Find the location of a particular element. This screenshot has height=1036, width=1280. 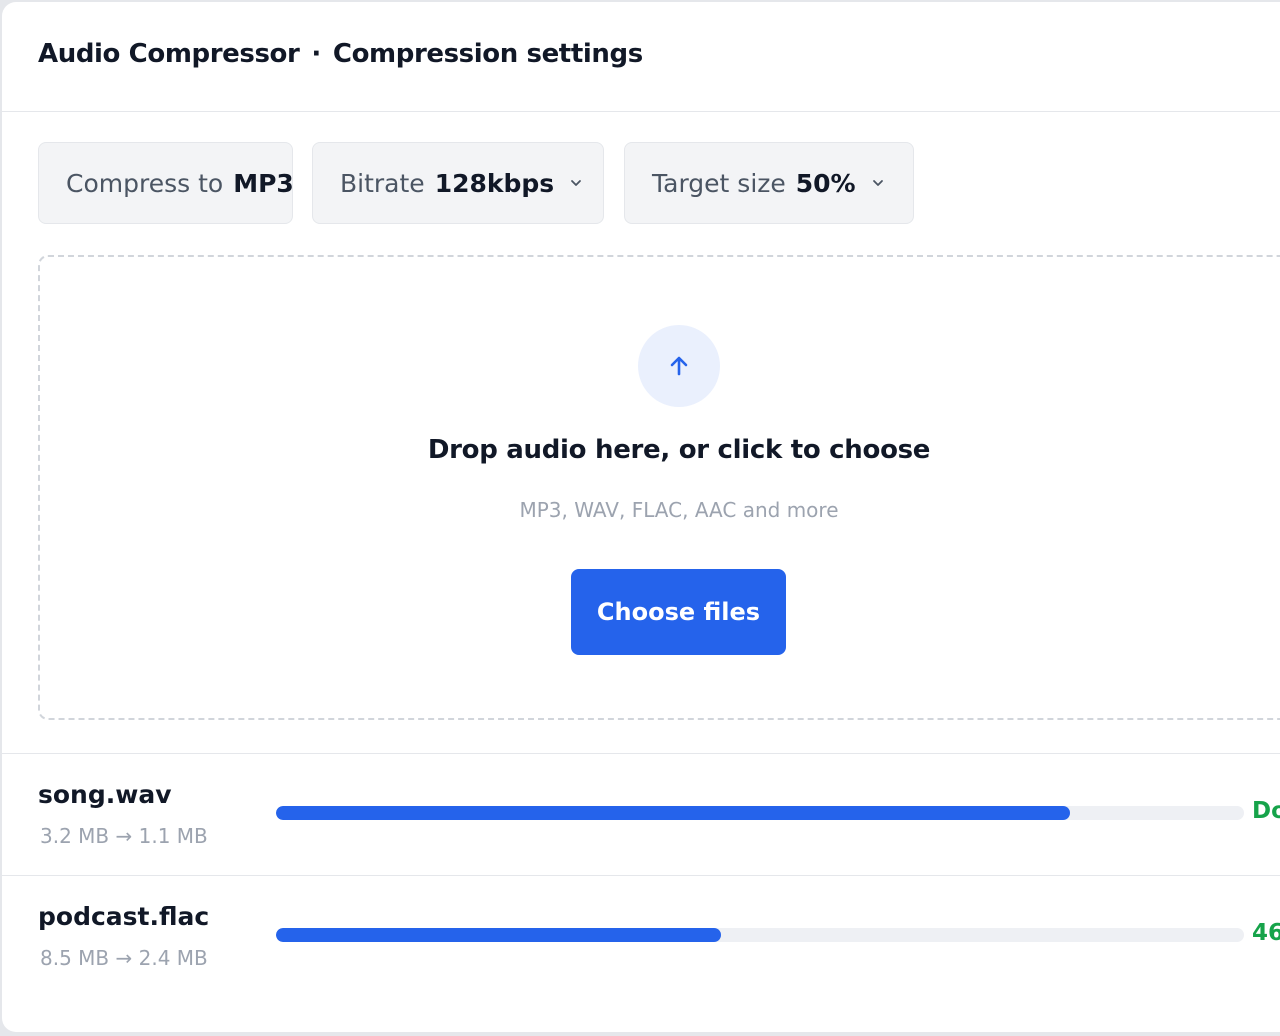

choose-files-button: Choose files is located at coordinates (678, 612).